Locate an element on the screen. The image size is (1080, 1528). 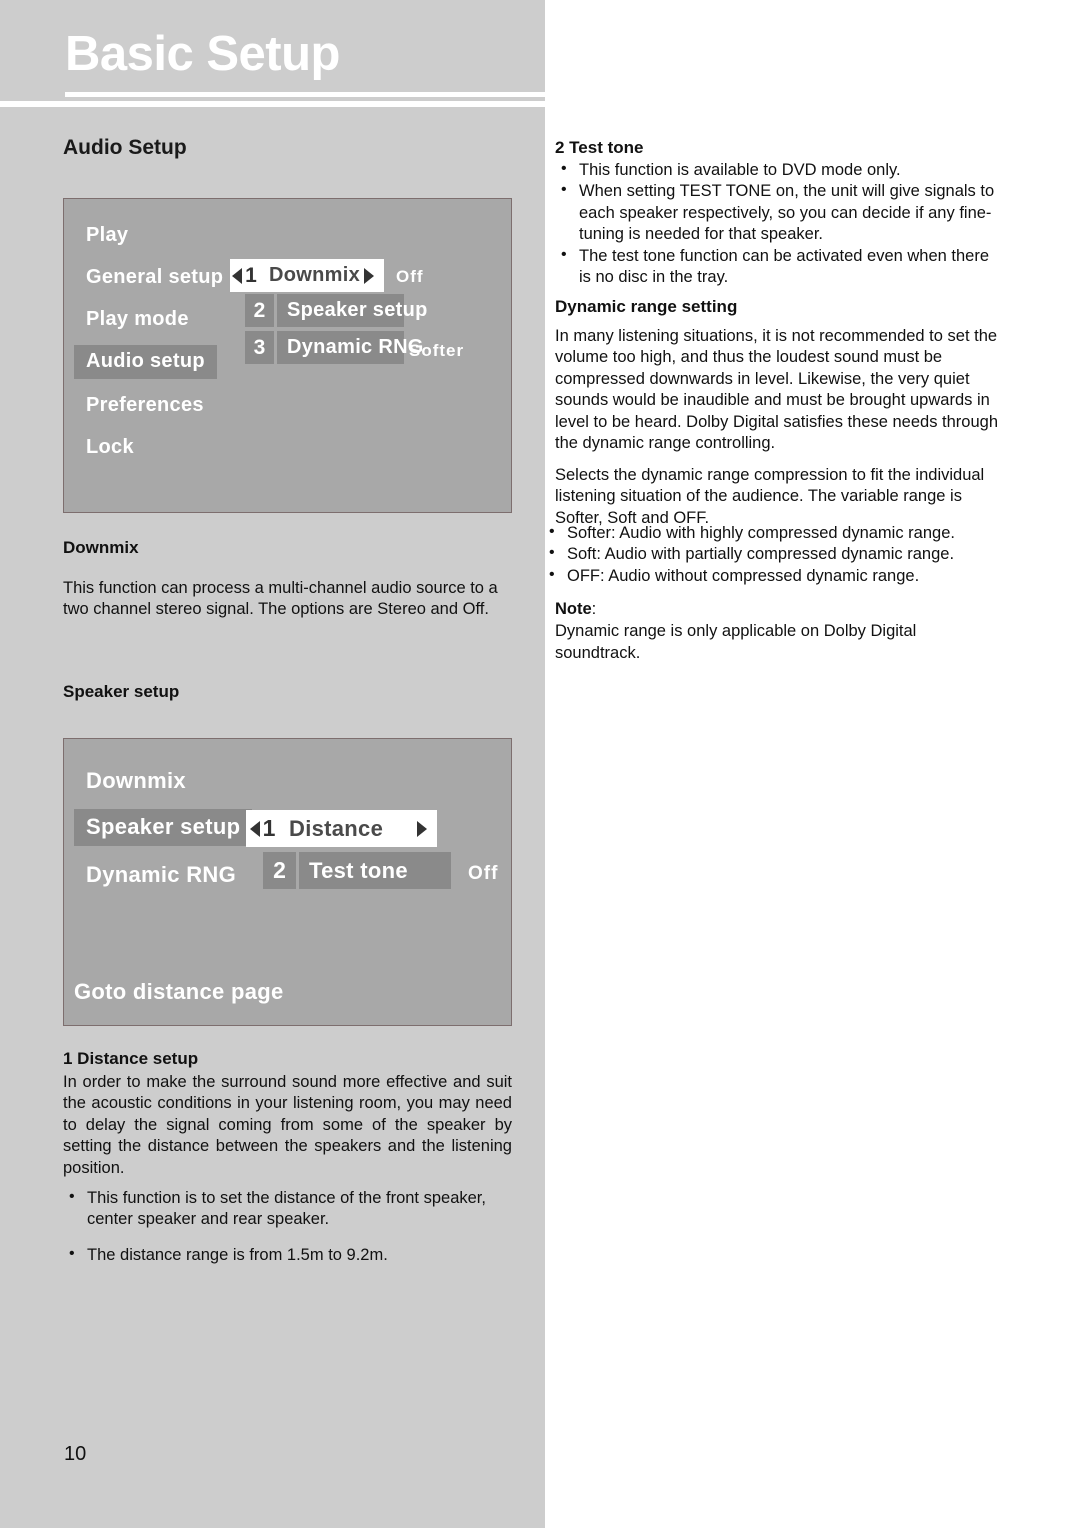
osd1-row-speaker-setup: 2 Speaker setup is located at coordinates (336, 310).